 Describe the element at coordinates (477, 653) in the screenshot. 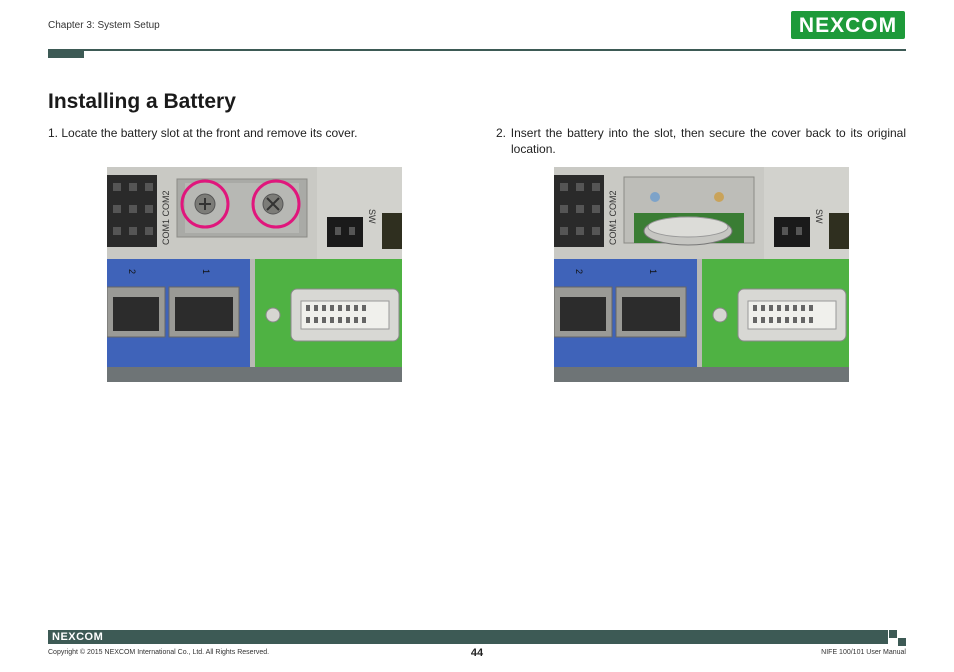

I see `page-number: 44` at that location.